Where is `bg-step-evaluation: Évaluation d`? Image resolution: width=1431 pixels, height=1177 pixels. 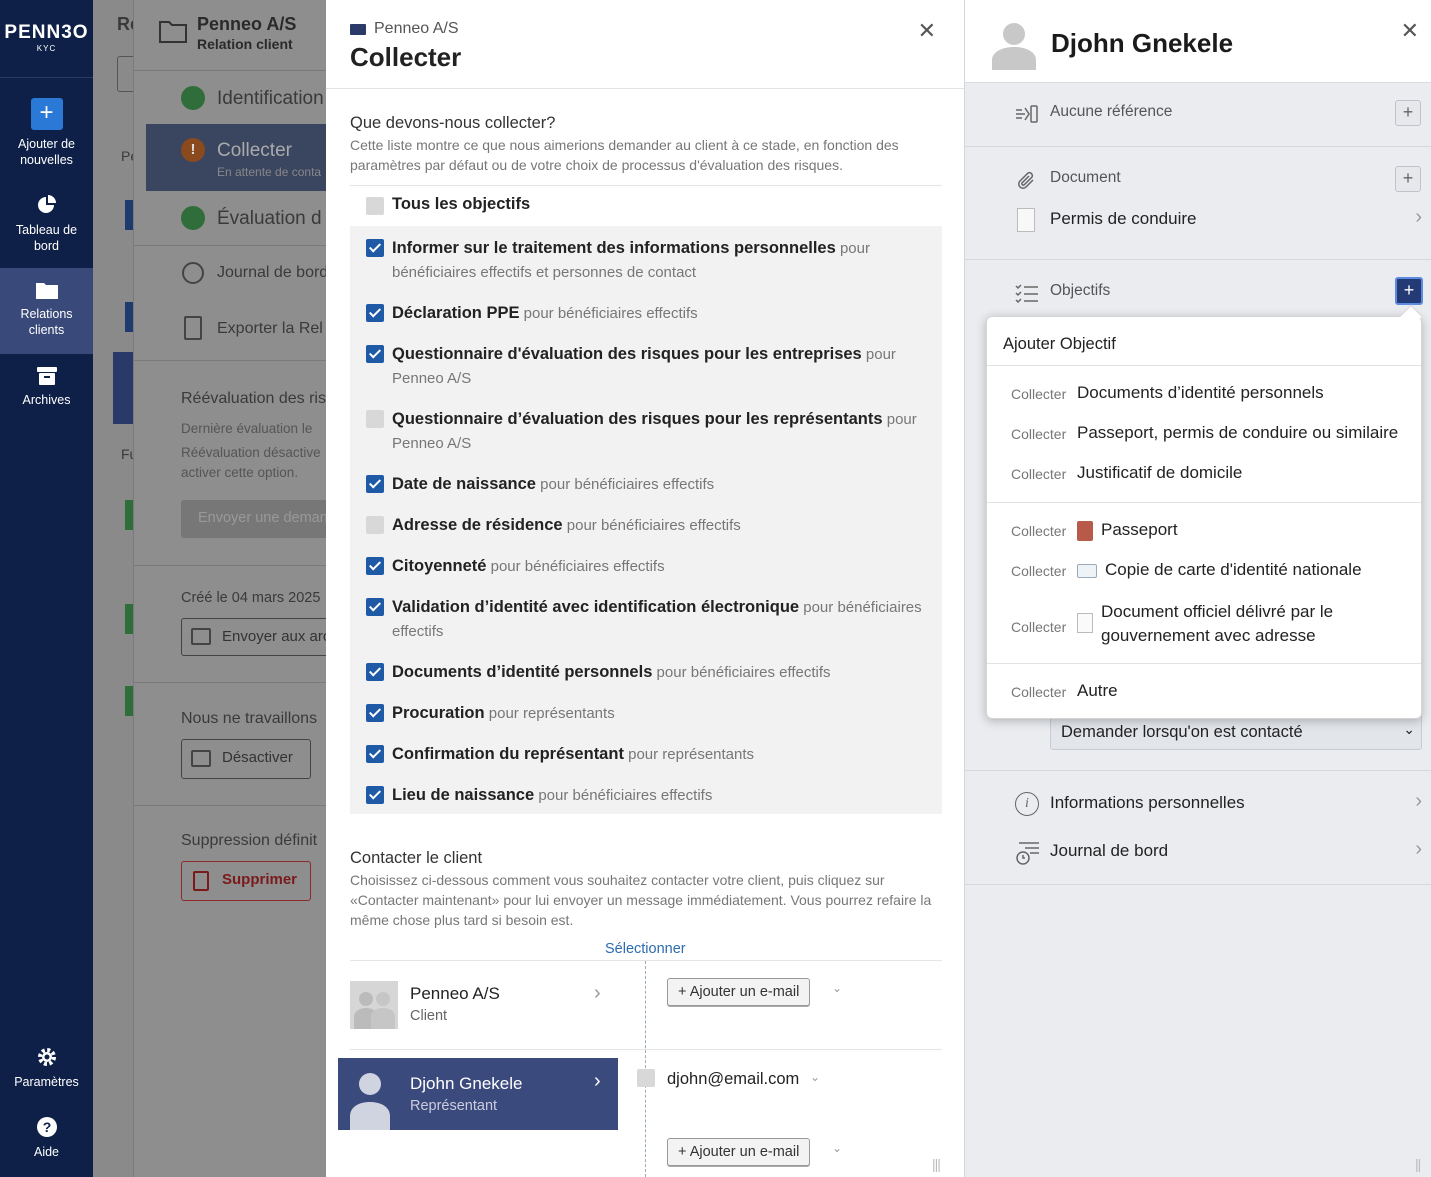 bg-step-evaluation: Évaluation d is located at coordinates (269, 219).